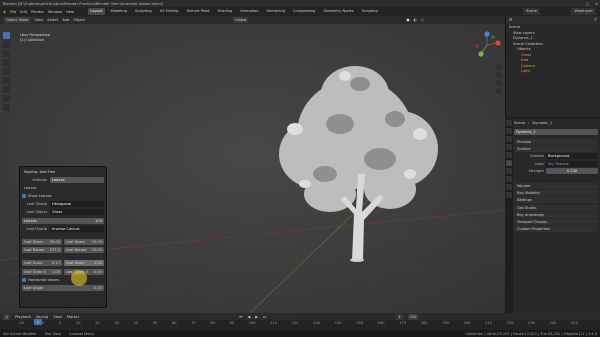  What do you see at coordinates (240, 317) in the screenshot?
I see `jump-start-icon: ⏮` at bounding box center [240, 317].